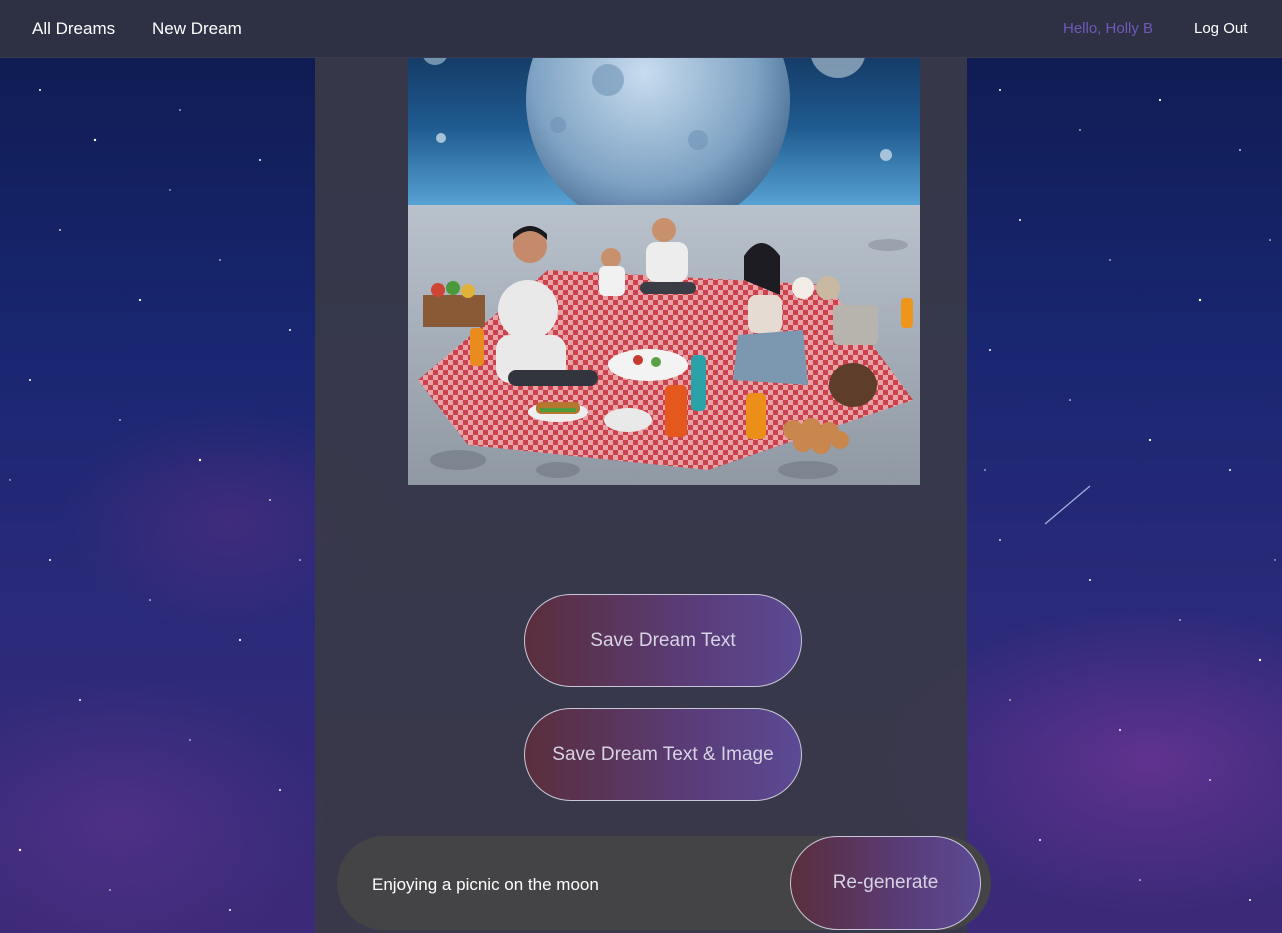 Image resolution: width=1282 pixels, height=933 pixels. I want to click on save-dream-text-image-button: Save Dream Text & Image, so click(663, 754).